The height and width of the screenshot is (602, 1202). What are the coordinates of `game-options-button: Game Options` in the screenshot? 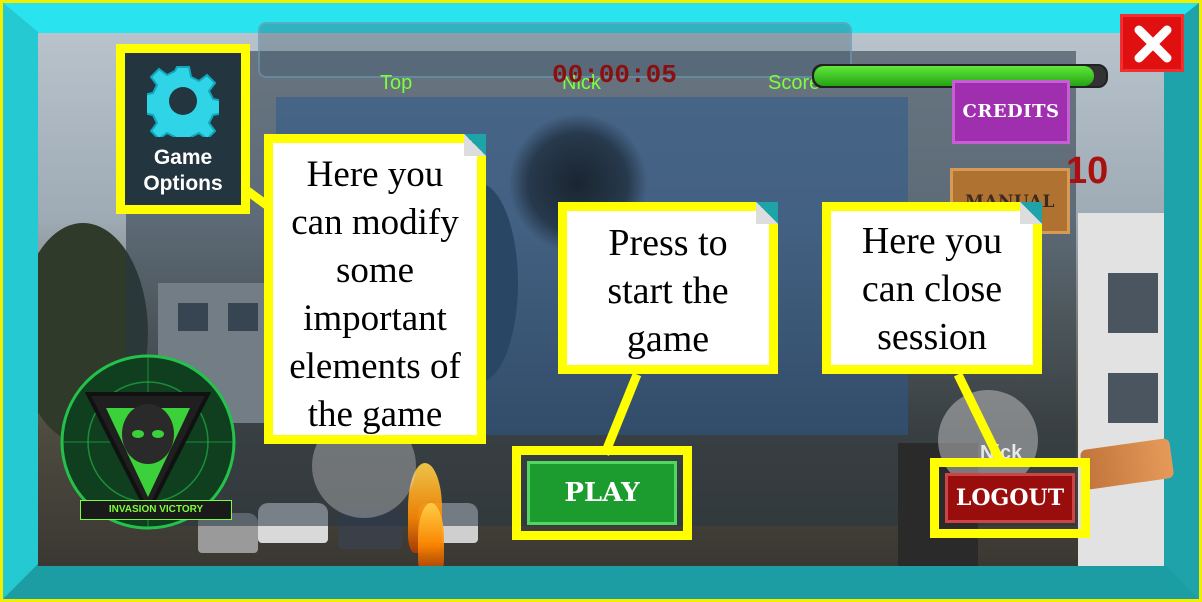 It's located at (183, 129).